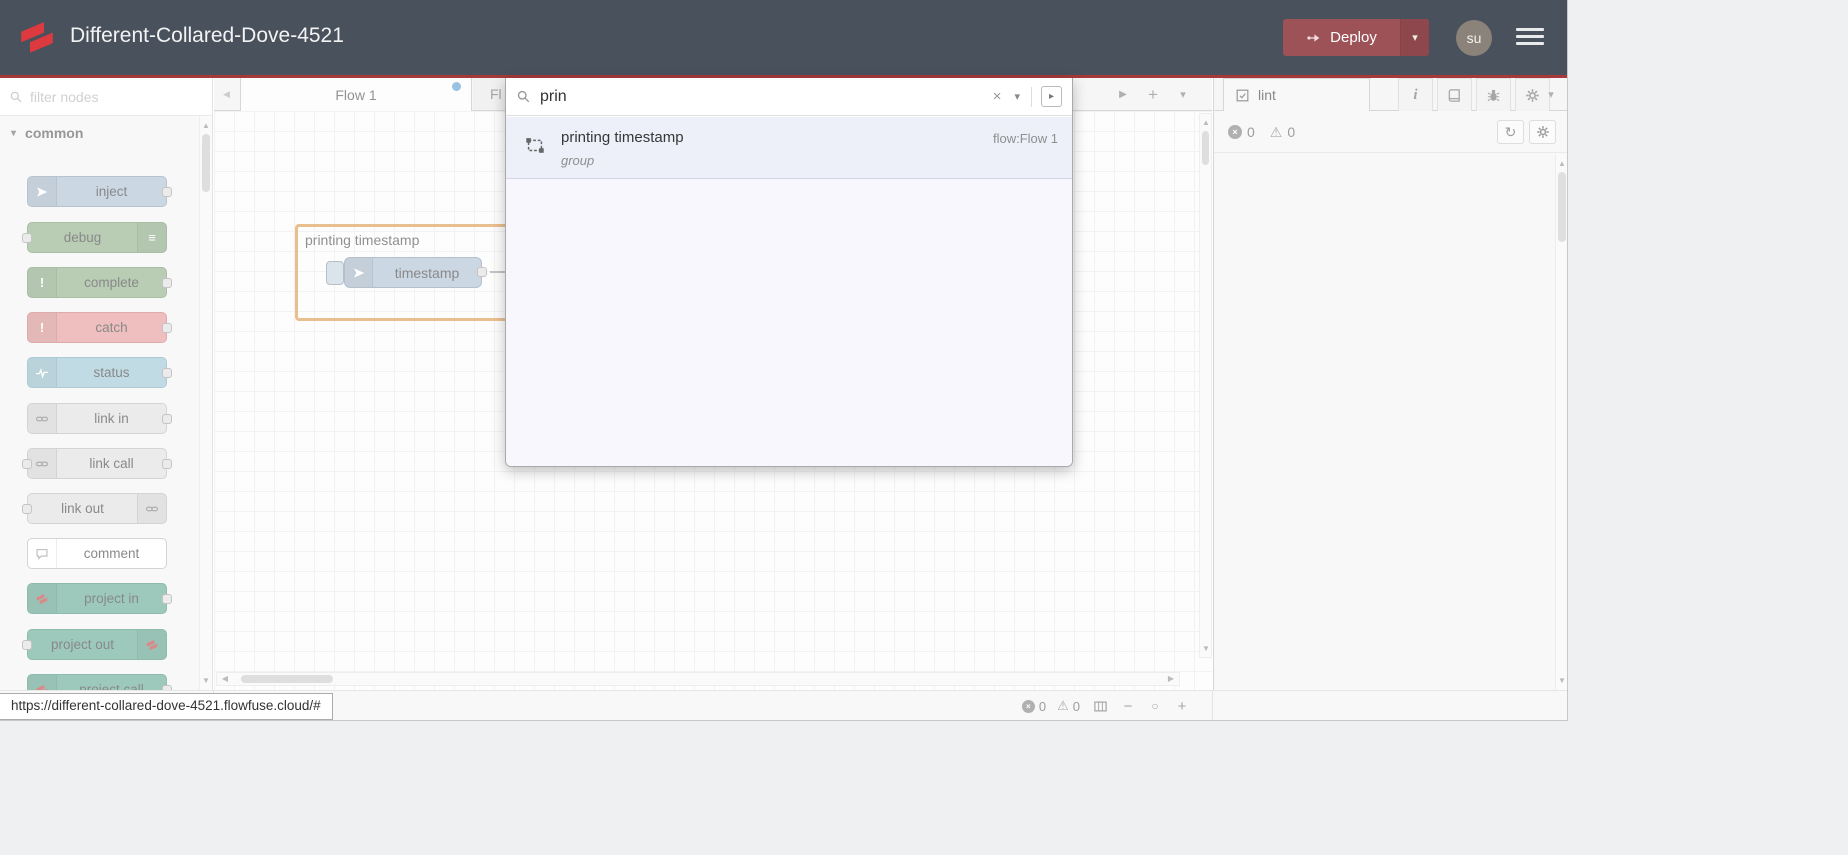 The width and height of the screenshot is (1848, 855). I want to click on deploy-icon, so click(1314, 38).